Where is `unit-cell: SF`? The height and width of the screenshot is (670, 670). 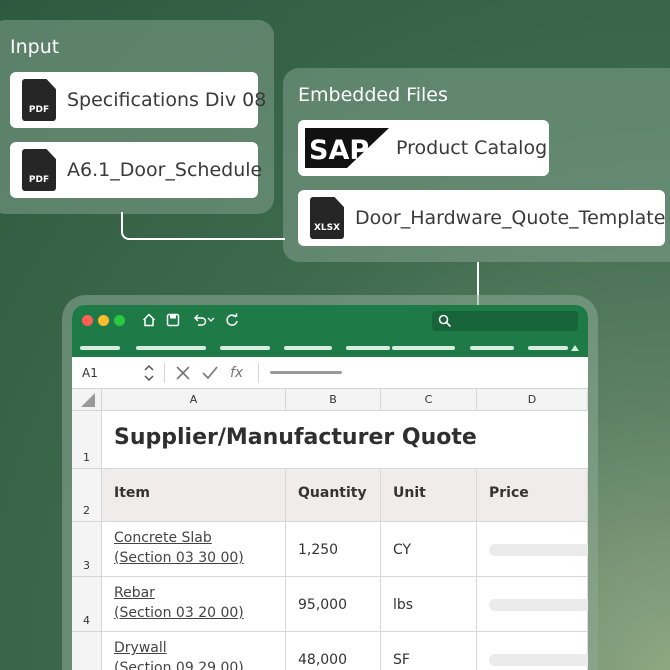
unit-cell: SF is located at coordinates (429, 651).